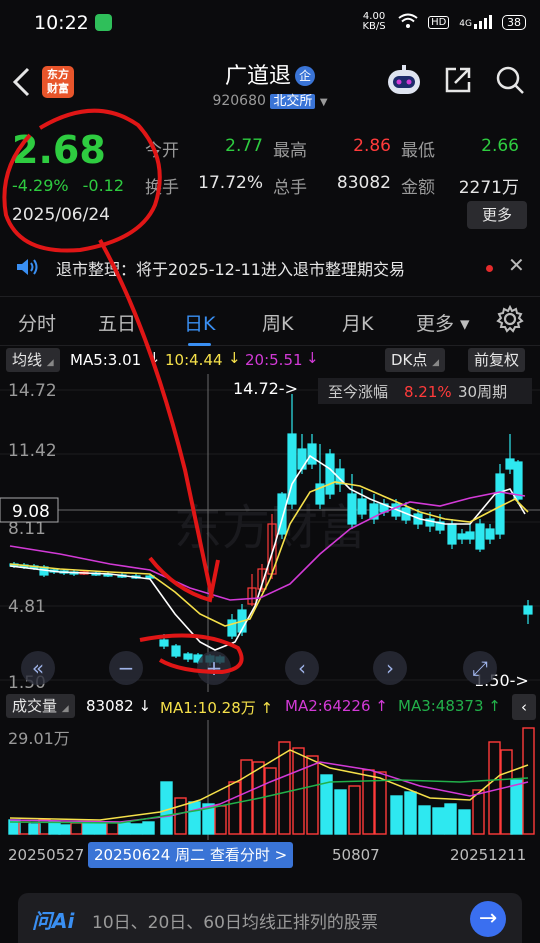 Image resolution: width=540 pixels, height=943 pixels. I want to click on ma5-arrow: ↓, so click(154, 358).